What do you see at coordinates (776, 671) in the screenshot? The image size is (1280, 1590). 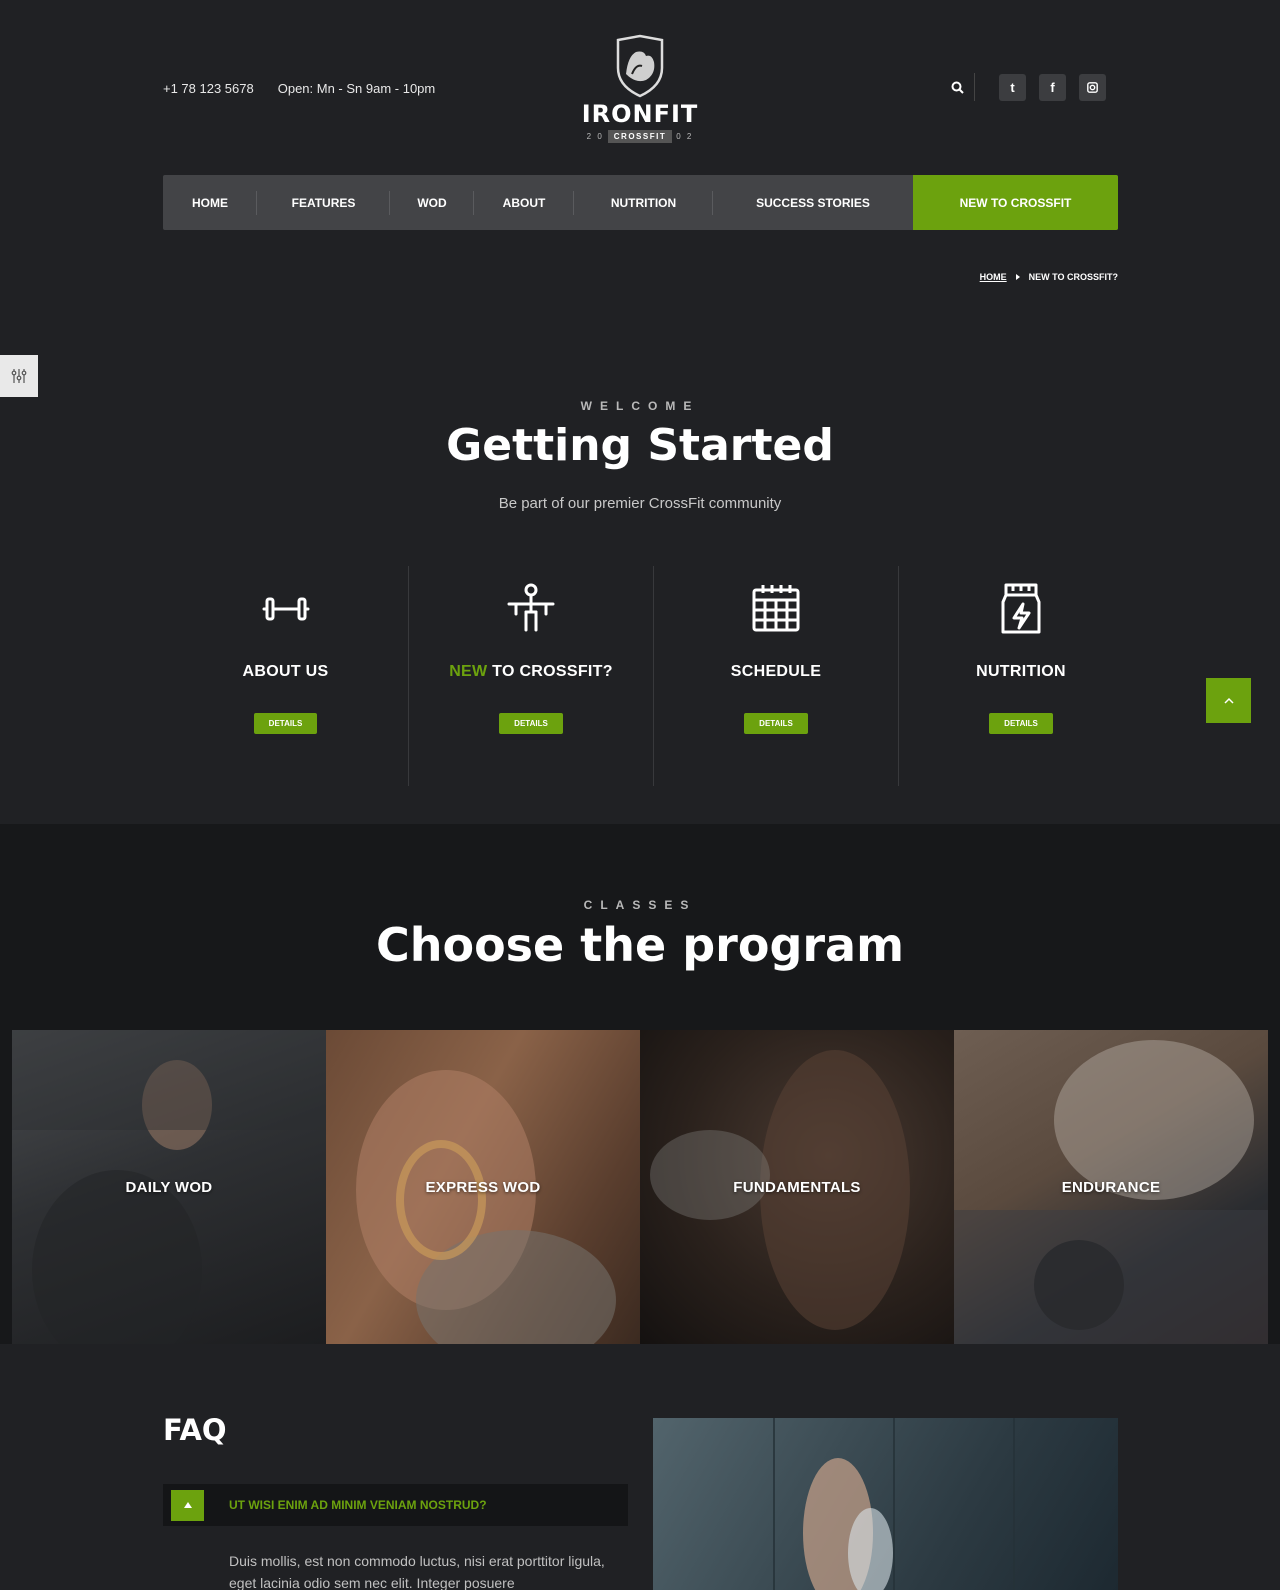 I see `feature-title: SCHEDULE` at bounding box center [776, 671].